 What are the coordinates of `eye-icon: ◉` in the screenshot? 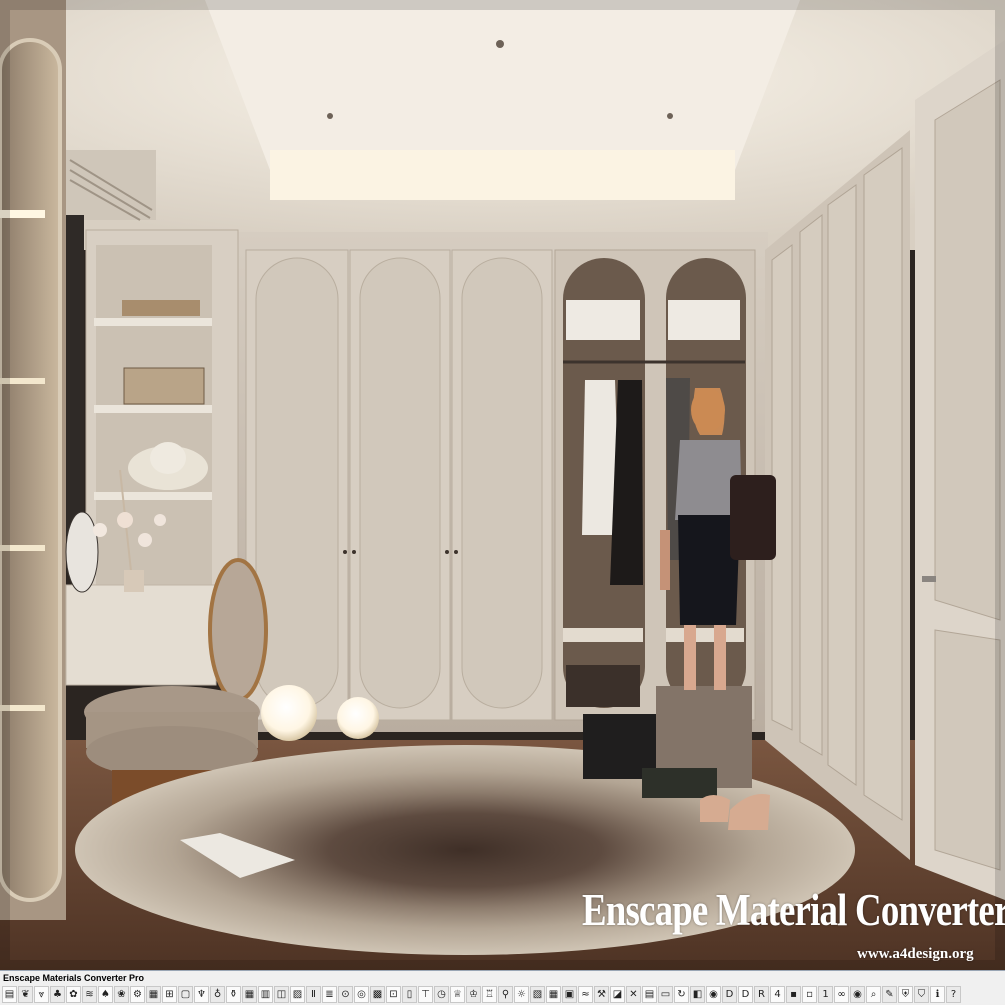 It's located at (857, 994).